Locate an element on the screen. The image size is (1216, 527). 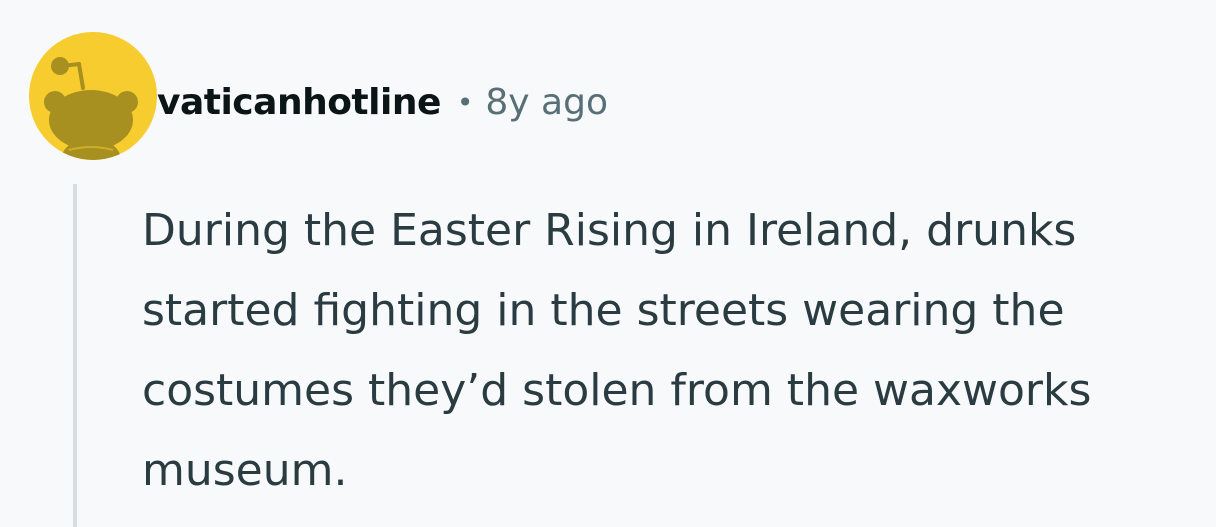
username-link: vaticanhotline is located at coordinates (299, 102).